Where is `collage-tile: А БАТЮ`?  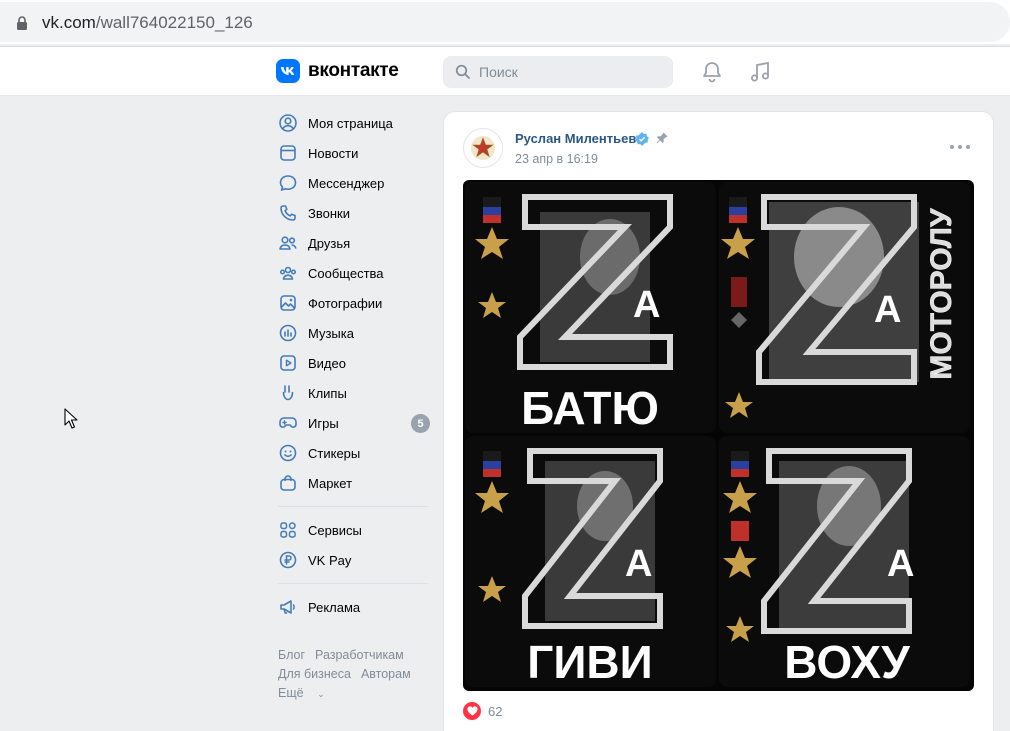 collage-tile: А БАТЮ is located at coordinates (590, 307).